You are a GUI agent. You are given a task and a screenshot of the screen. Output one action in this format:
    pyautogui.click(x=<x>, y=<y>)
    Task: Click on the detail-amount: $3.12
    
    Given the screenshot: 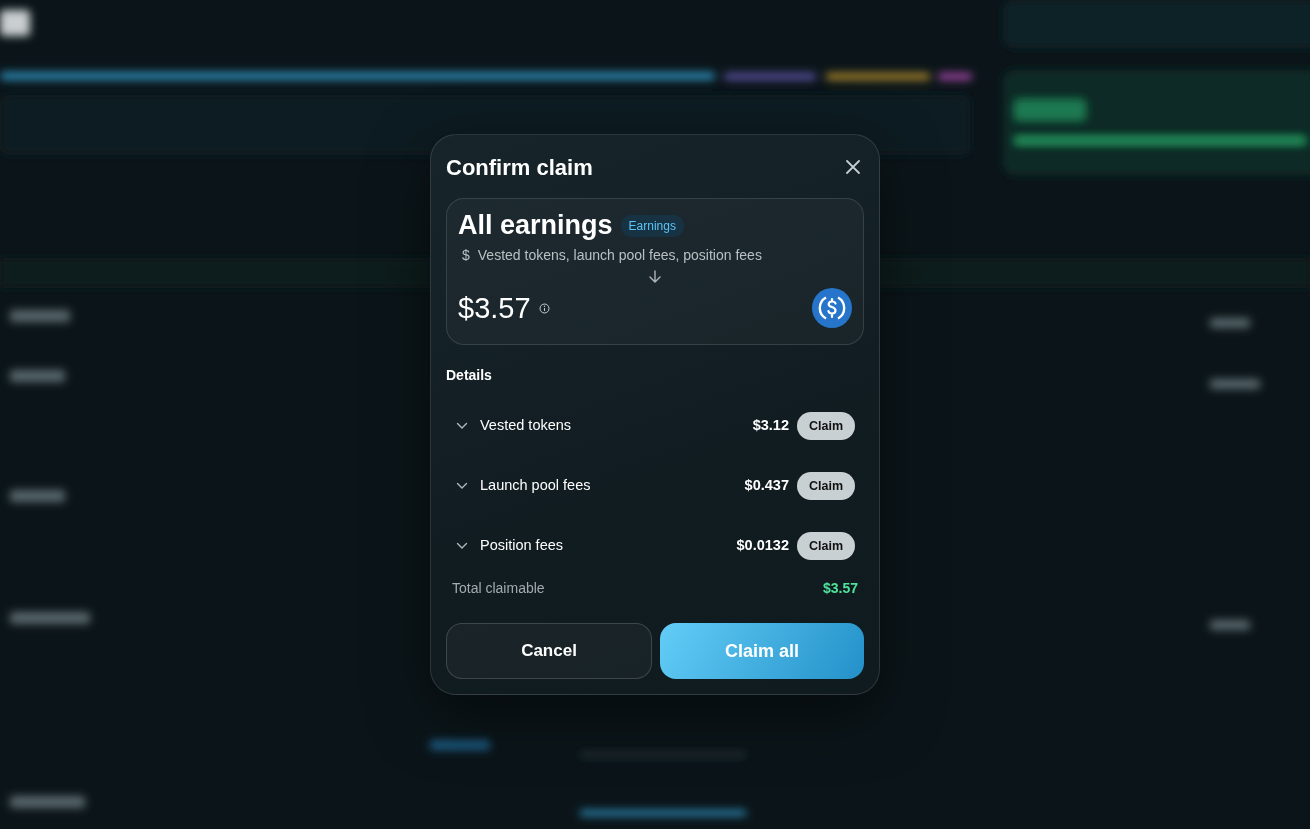 What is the action you would take?
    pyautogui.click(x=770, y=426)
    